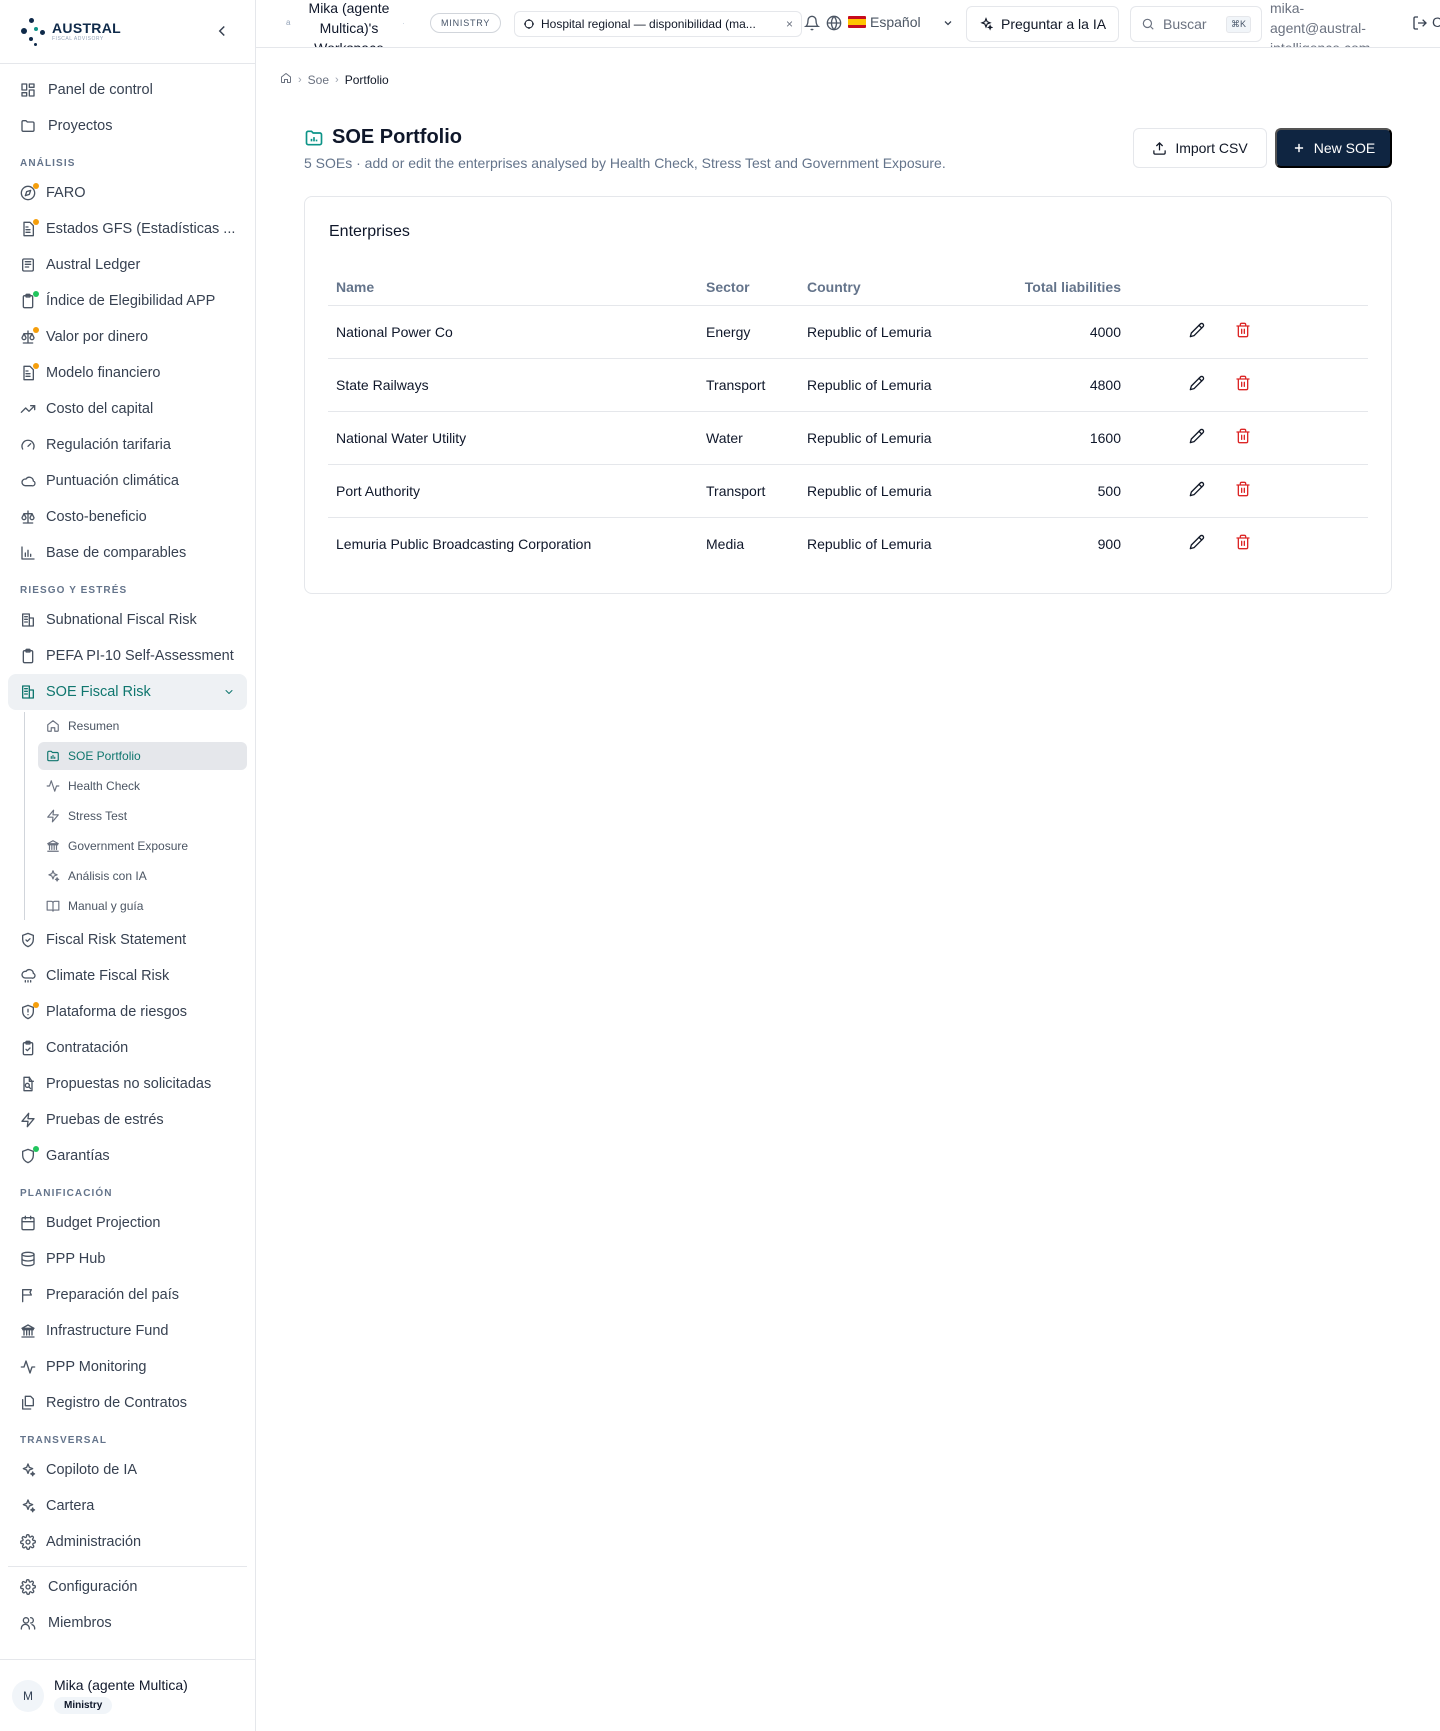 The width and height of the screenshot is (1440, 1731). Describe the element at coordinates (127, 1259) in the screenshot. I see `sidebar-item-ppp-hub: PPP Hub` at that location.